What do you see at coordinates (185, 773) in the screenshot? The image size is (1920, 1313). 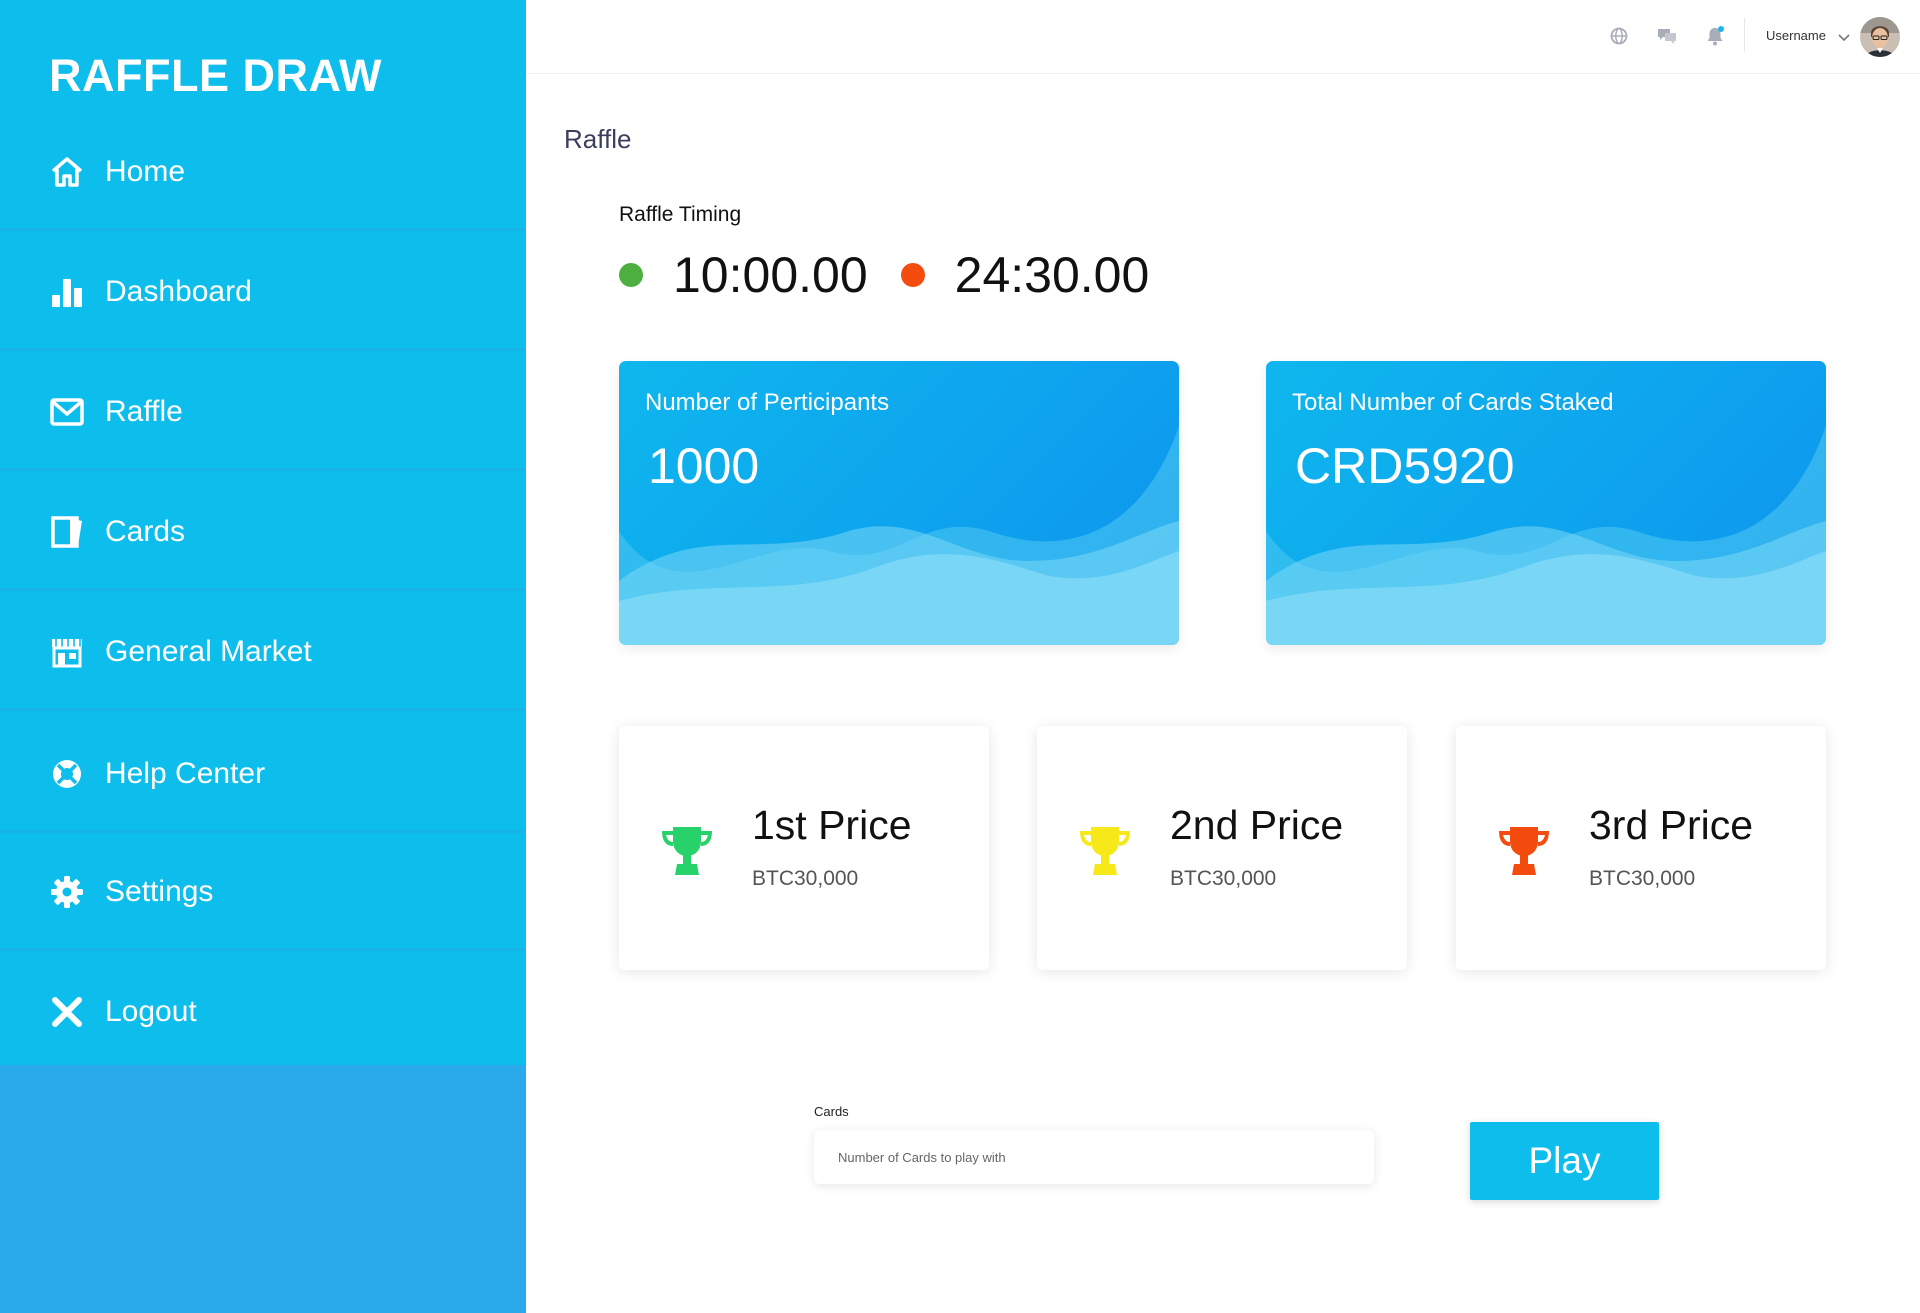 I see `sidebar-item-label: Help Center` at bounding box center [185, 773].